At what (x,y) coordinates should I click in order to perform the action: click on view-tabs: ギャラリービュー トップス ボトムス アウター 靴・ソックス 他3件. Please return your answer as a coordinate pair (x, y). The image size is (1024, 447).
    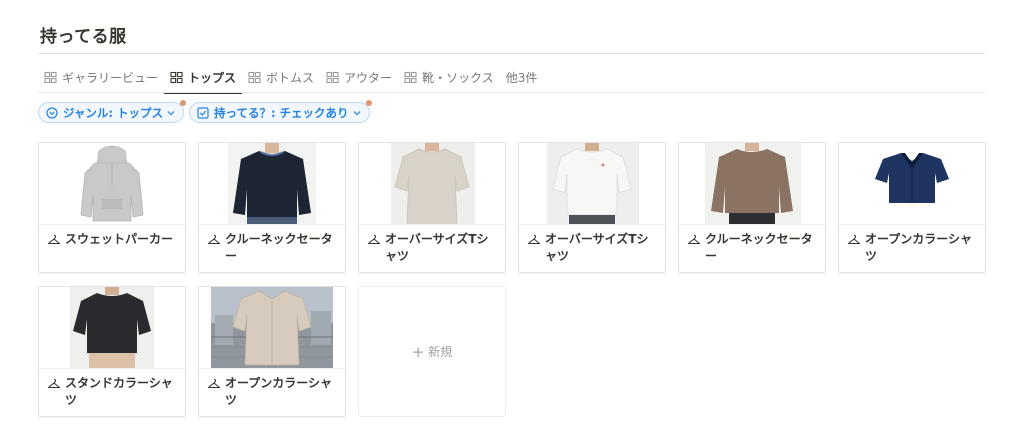
    Looking at the image, I should click on (291, 78).